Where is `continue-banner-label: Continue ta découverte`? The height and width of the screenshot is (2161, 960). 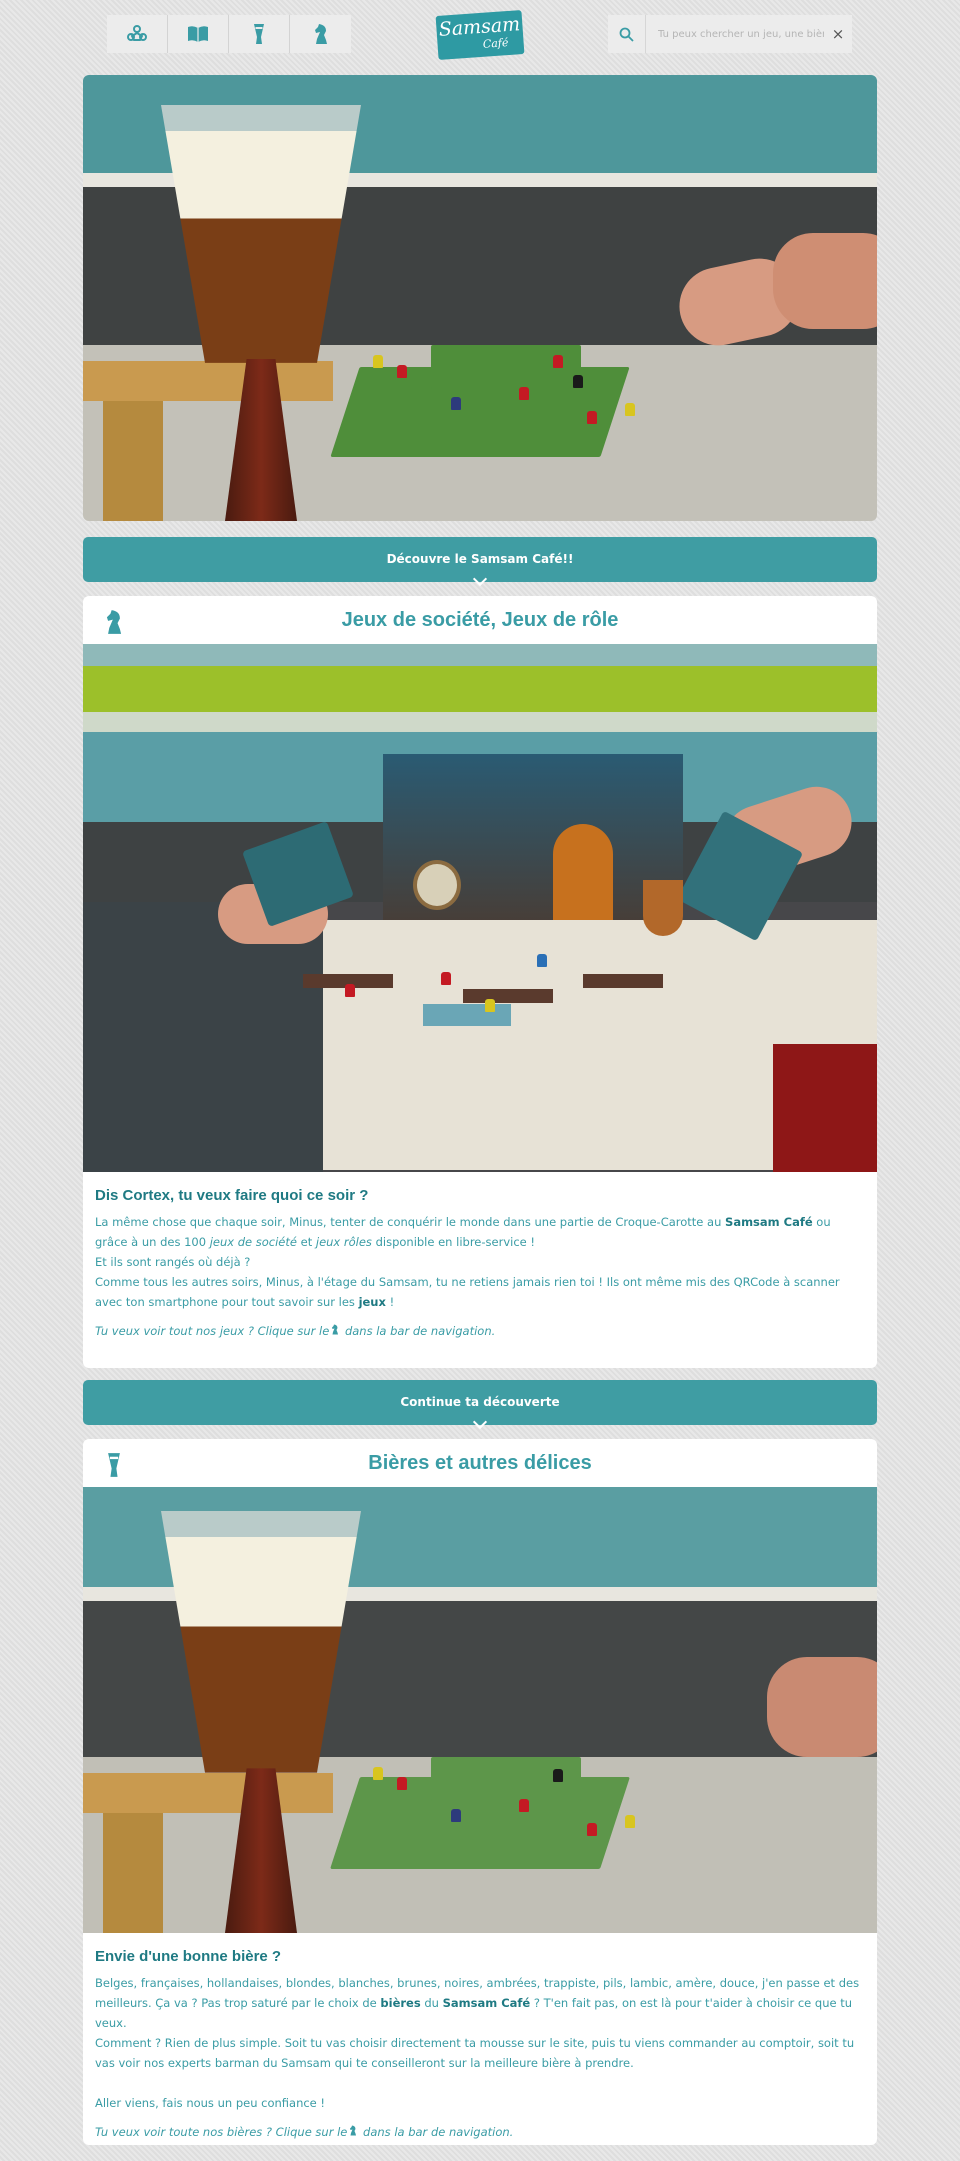
continue-banner-label: Continue ta découverte is located at coordinates (480, 1402).